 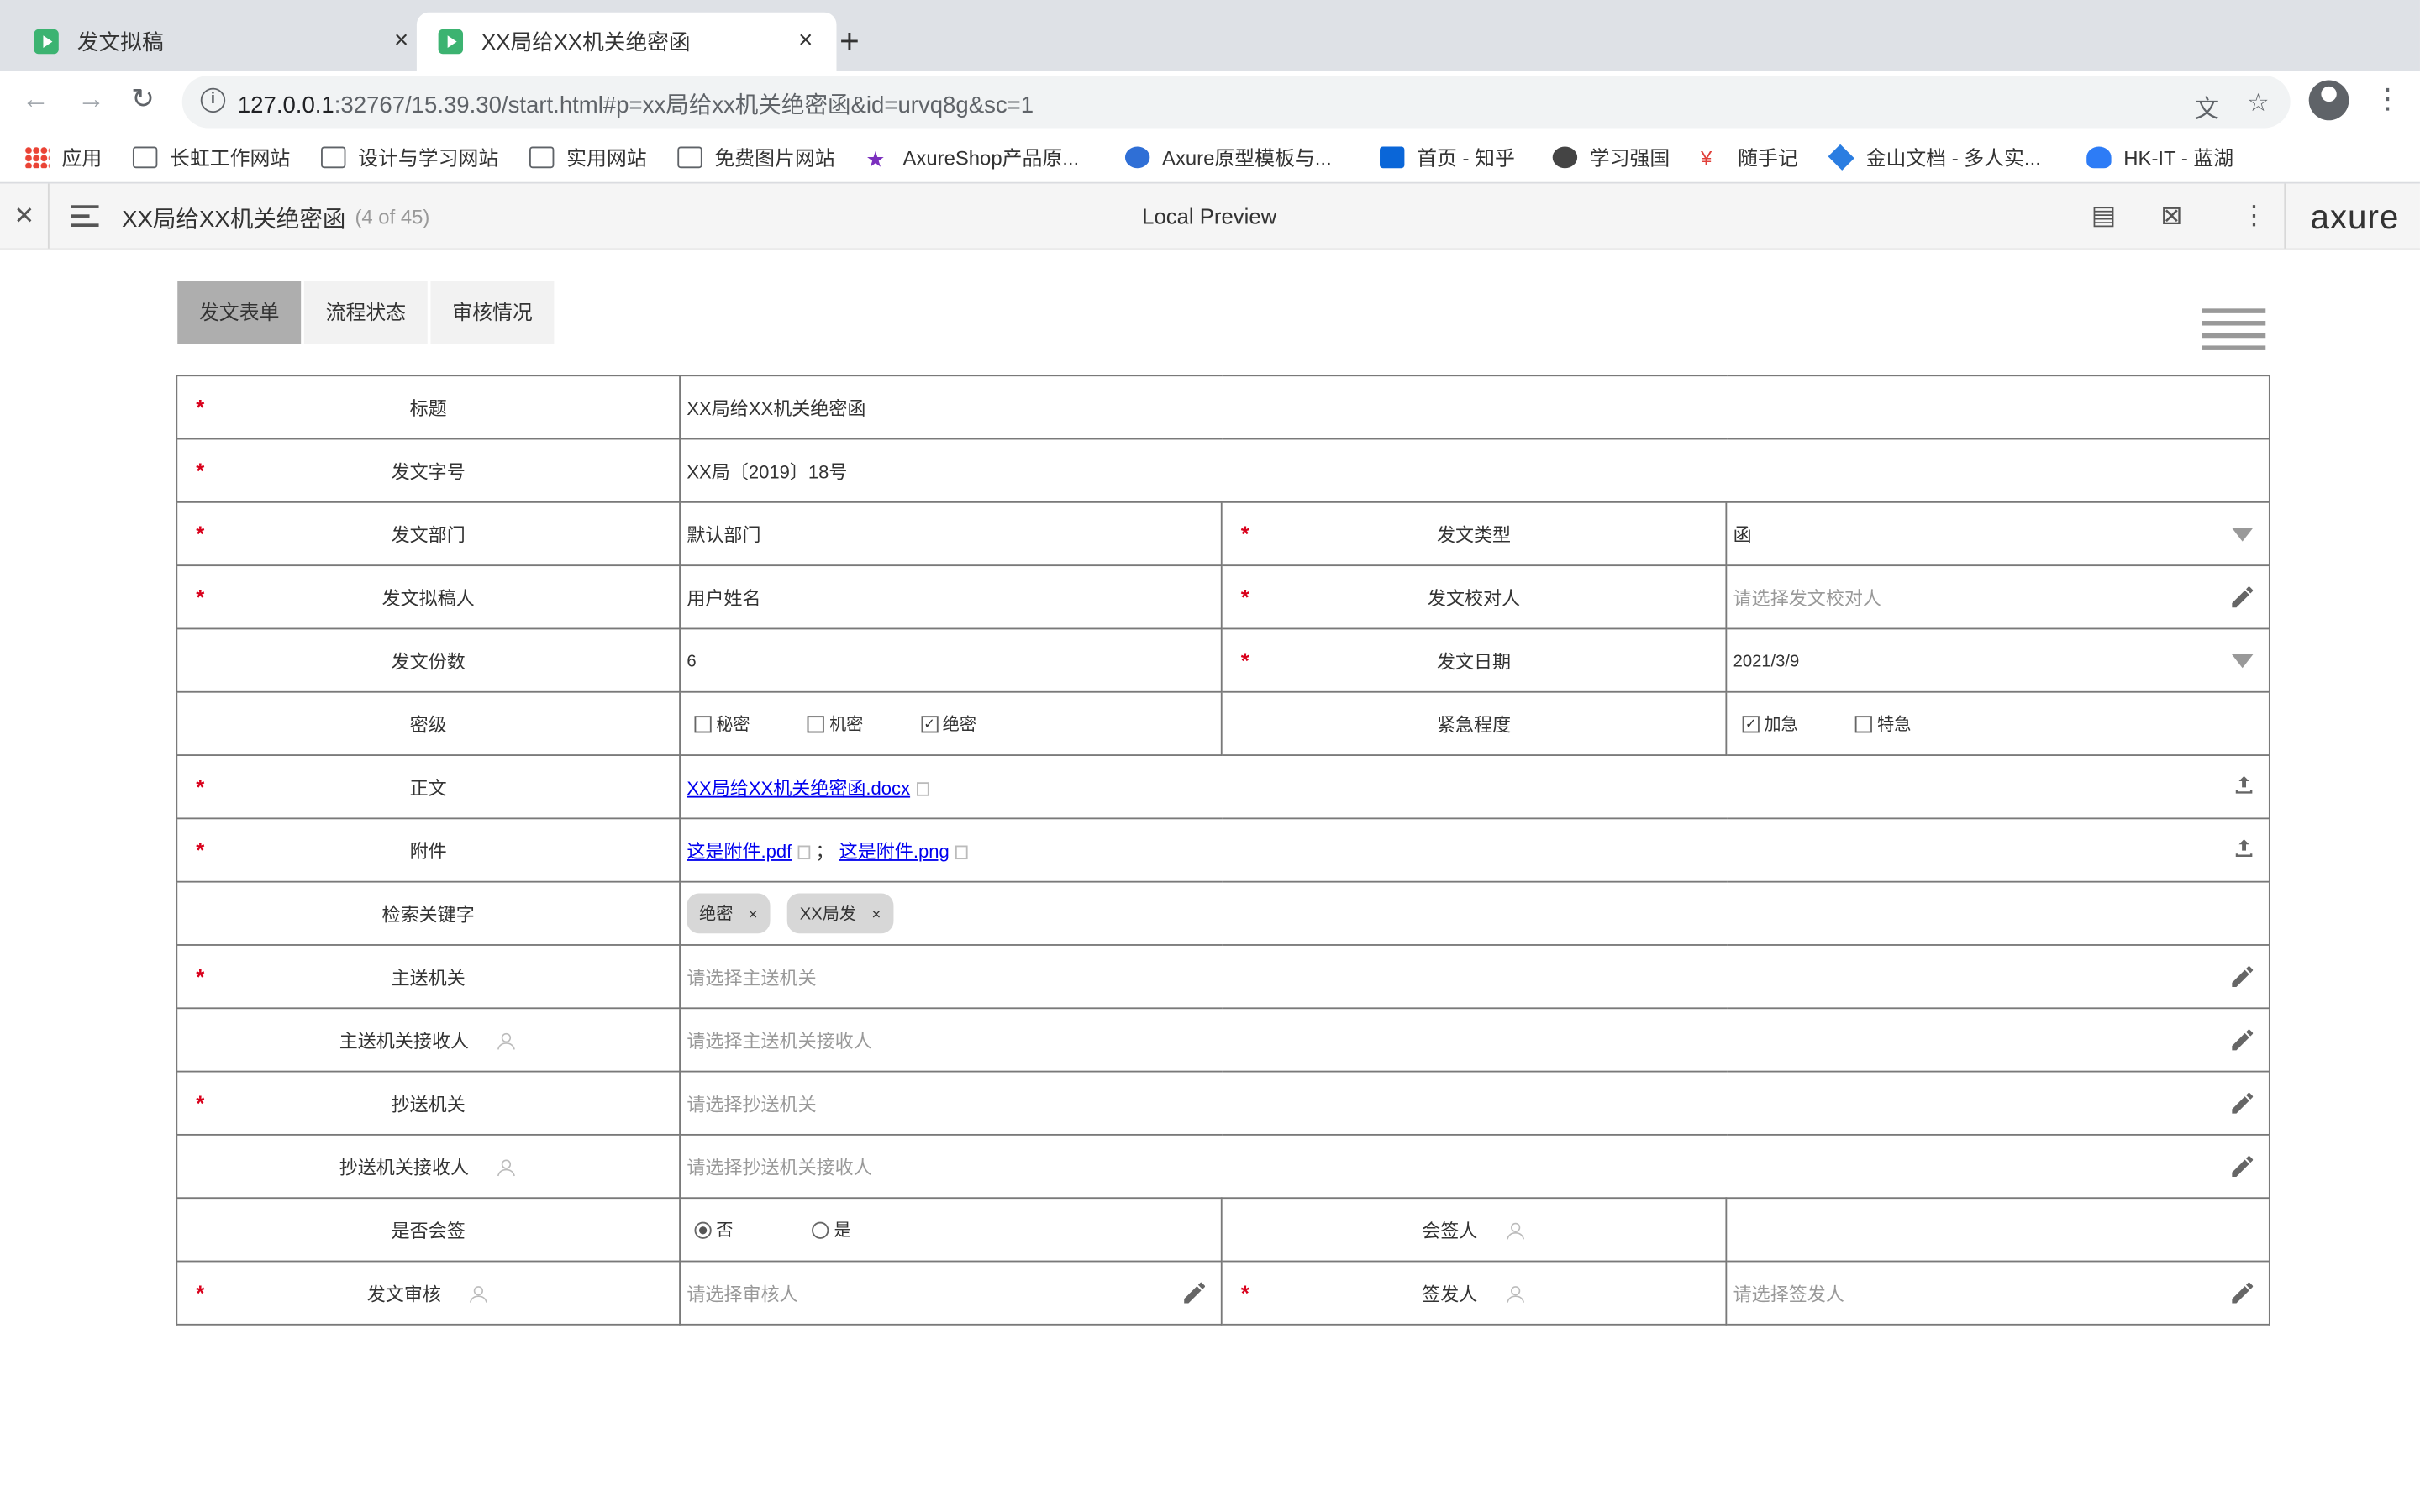 What do you see at coordinates (428, 597) in the screenshot?
I see `field-label: 发文拟稿人` at bounding box center [428, 597].